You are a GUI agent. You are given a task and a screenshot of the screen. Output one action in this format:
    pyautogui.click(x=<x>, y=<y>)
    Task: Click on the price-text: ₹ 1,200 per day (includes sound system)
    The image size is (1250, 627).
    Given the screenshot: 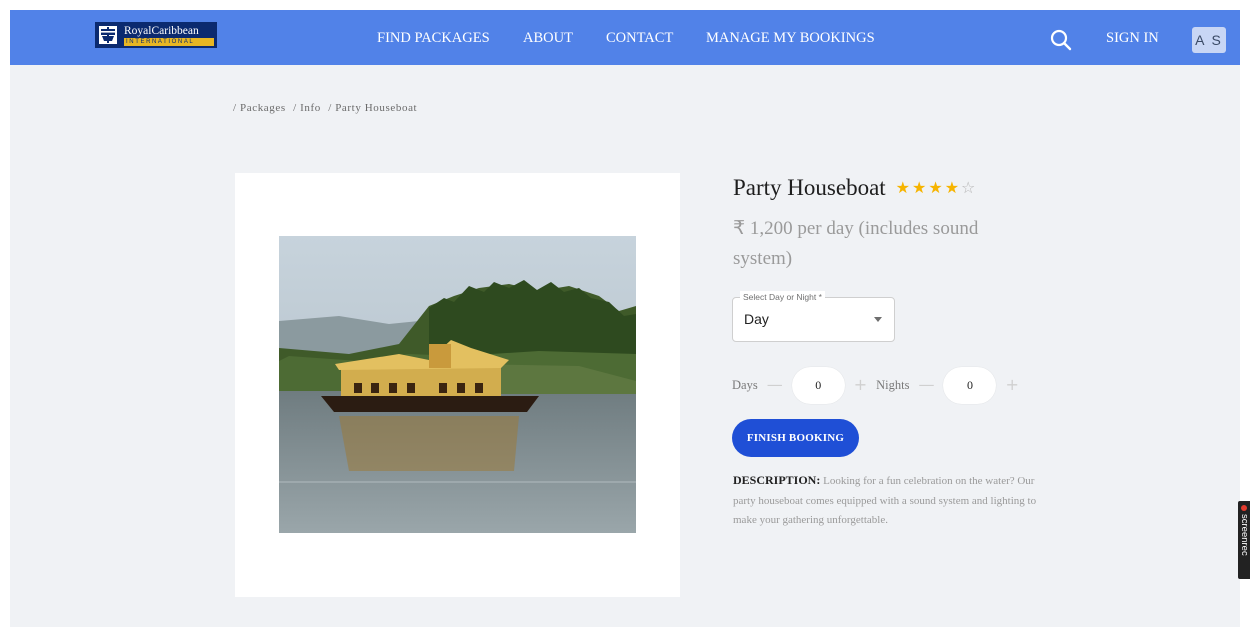 What is the action you would take?
    pyautogui.click(x=856, y=243)
    